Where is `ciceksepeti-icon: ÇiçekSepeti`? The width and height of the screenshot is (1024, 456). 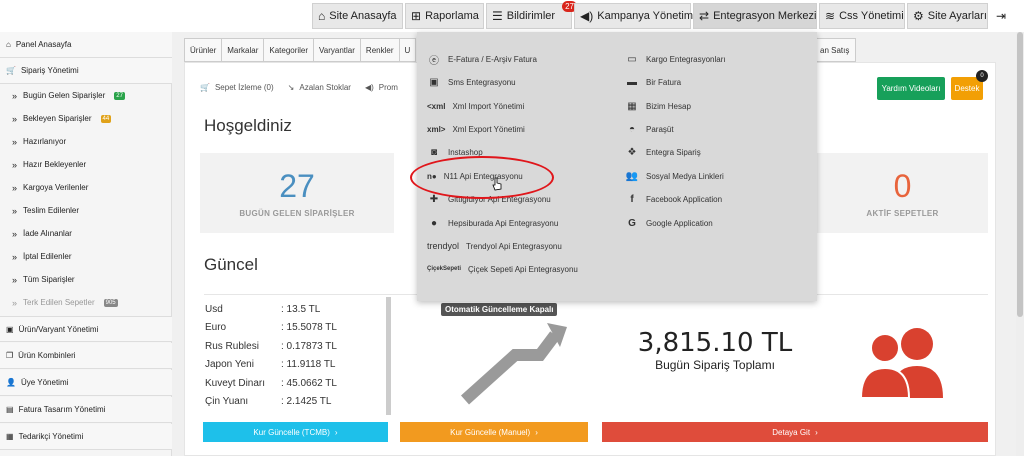 ciceksepeti-icon: ÇiçekSepeti is located at coordinates (444, 269).